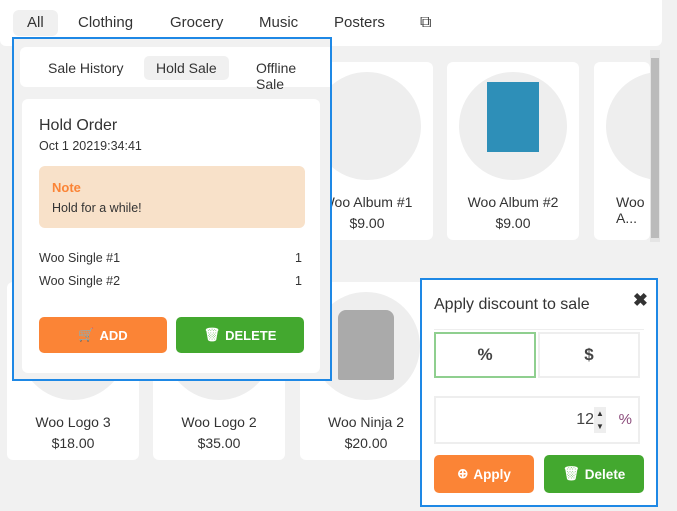 The width and height of the screenshot is (677, 511). What do you see at coordinates (600, 420) in the screenshot?
I see `number-stepper: ▲ ▼` at bounding box center [600, 420].